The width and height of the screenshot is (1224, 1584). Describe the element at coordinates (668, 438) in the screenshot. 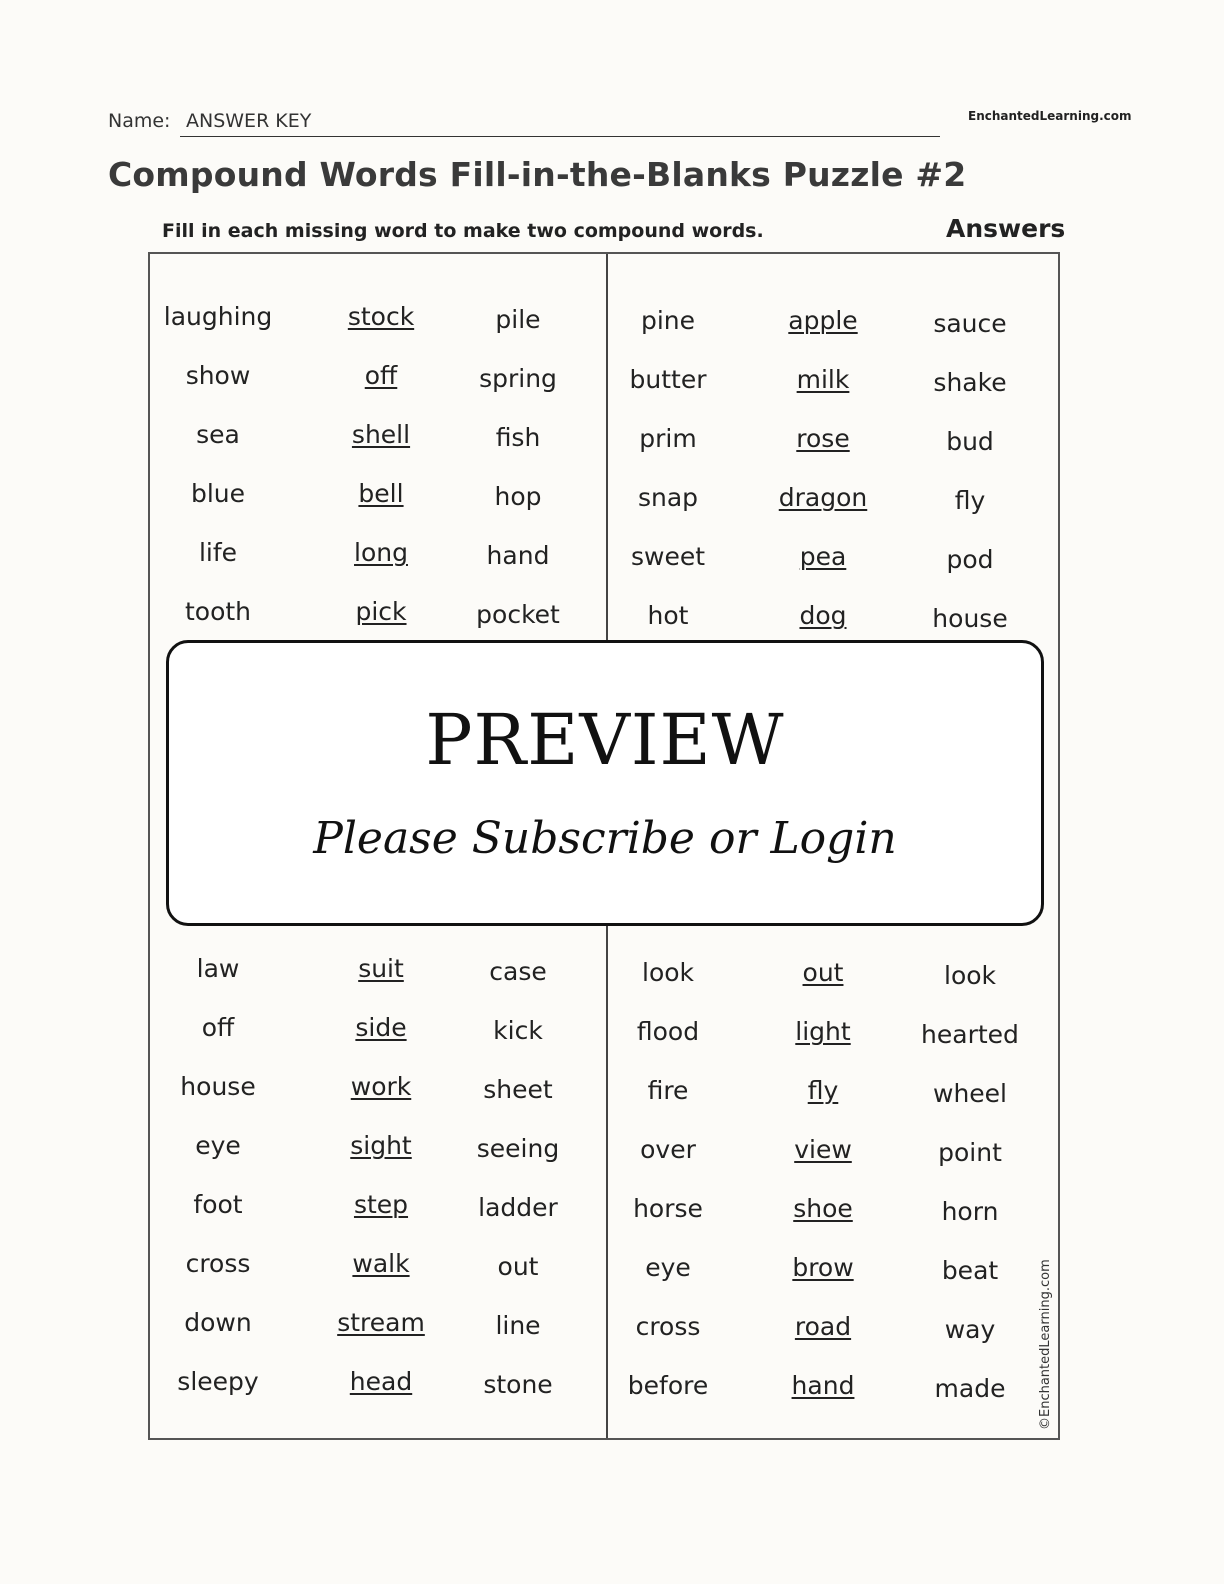

I see `first-word: prim` at that location.